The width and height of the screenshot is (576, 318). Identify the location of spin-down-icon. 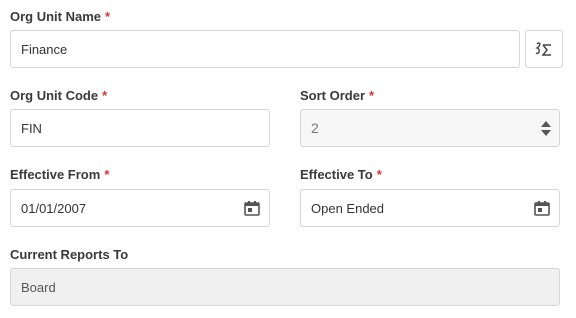
(546, 132).